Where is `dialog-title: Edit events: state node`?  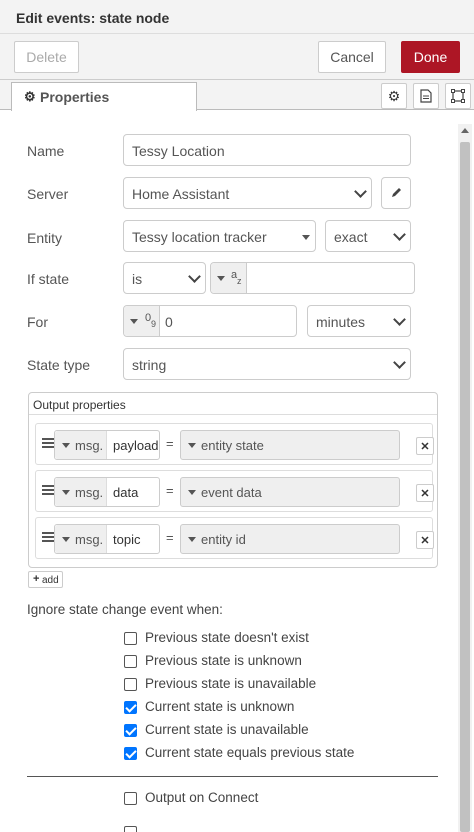
dialog-title: Edit events: state node is located at coordinates (93, 18).